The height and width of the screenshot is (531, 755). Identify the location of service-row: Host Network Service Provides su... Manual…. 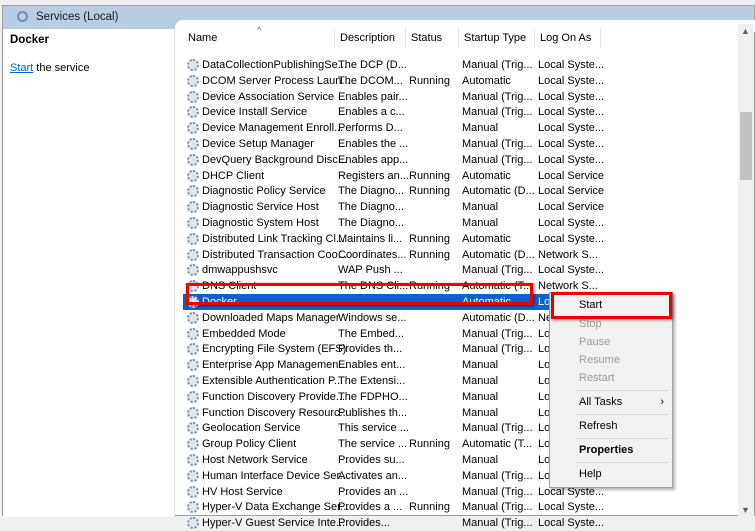
(393, 460).